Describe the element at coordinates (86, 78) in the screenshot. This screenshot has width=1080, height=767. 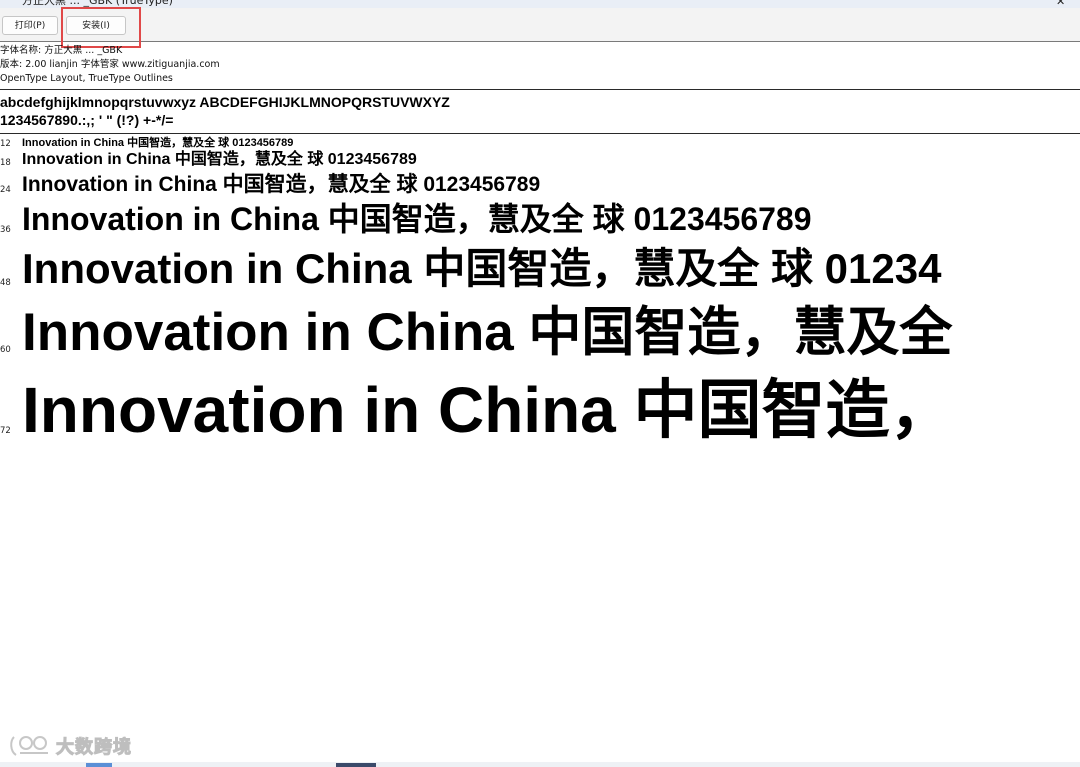
I see `font-type-line: OpenType Layout, TrueType Outlines` at that location.